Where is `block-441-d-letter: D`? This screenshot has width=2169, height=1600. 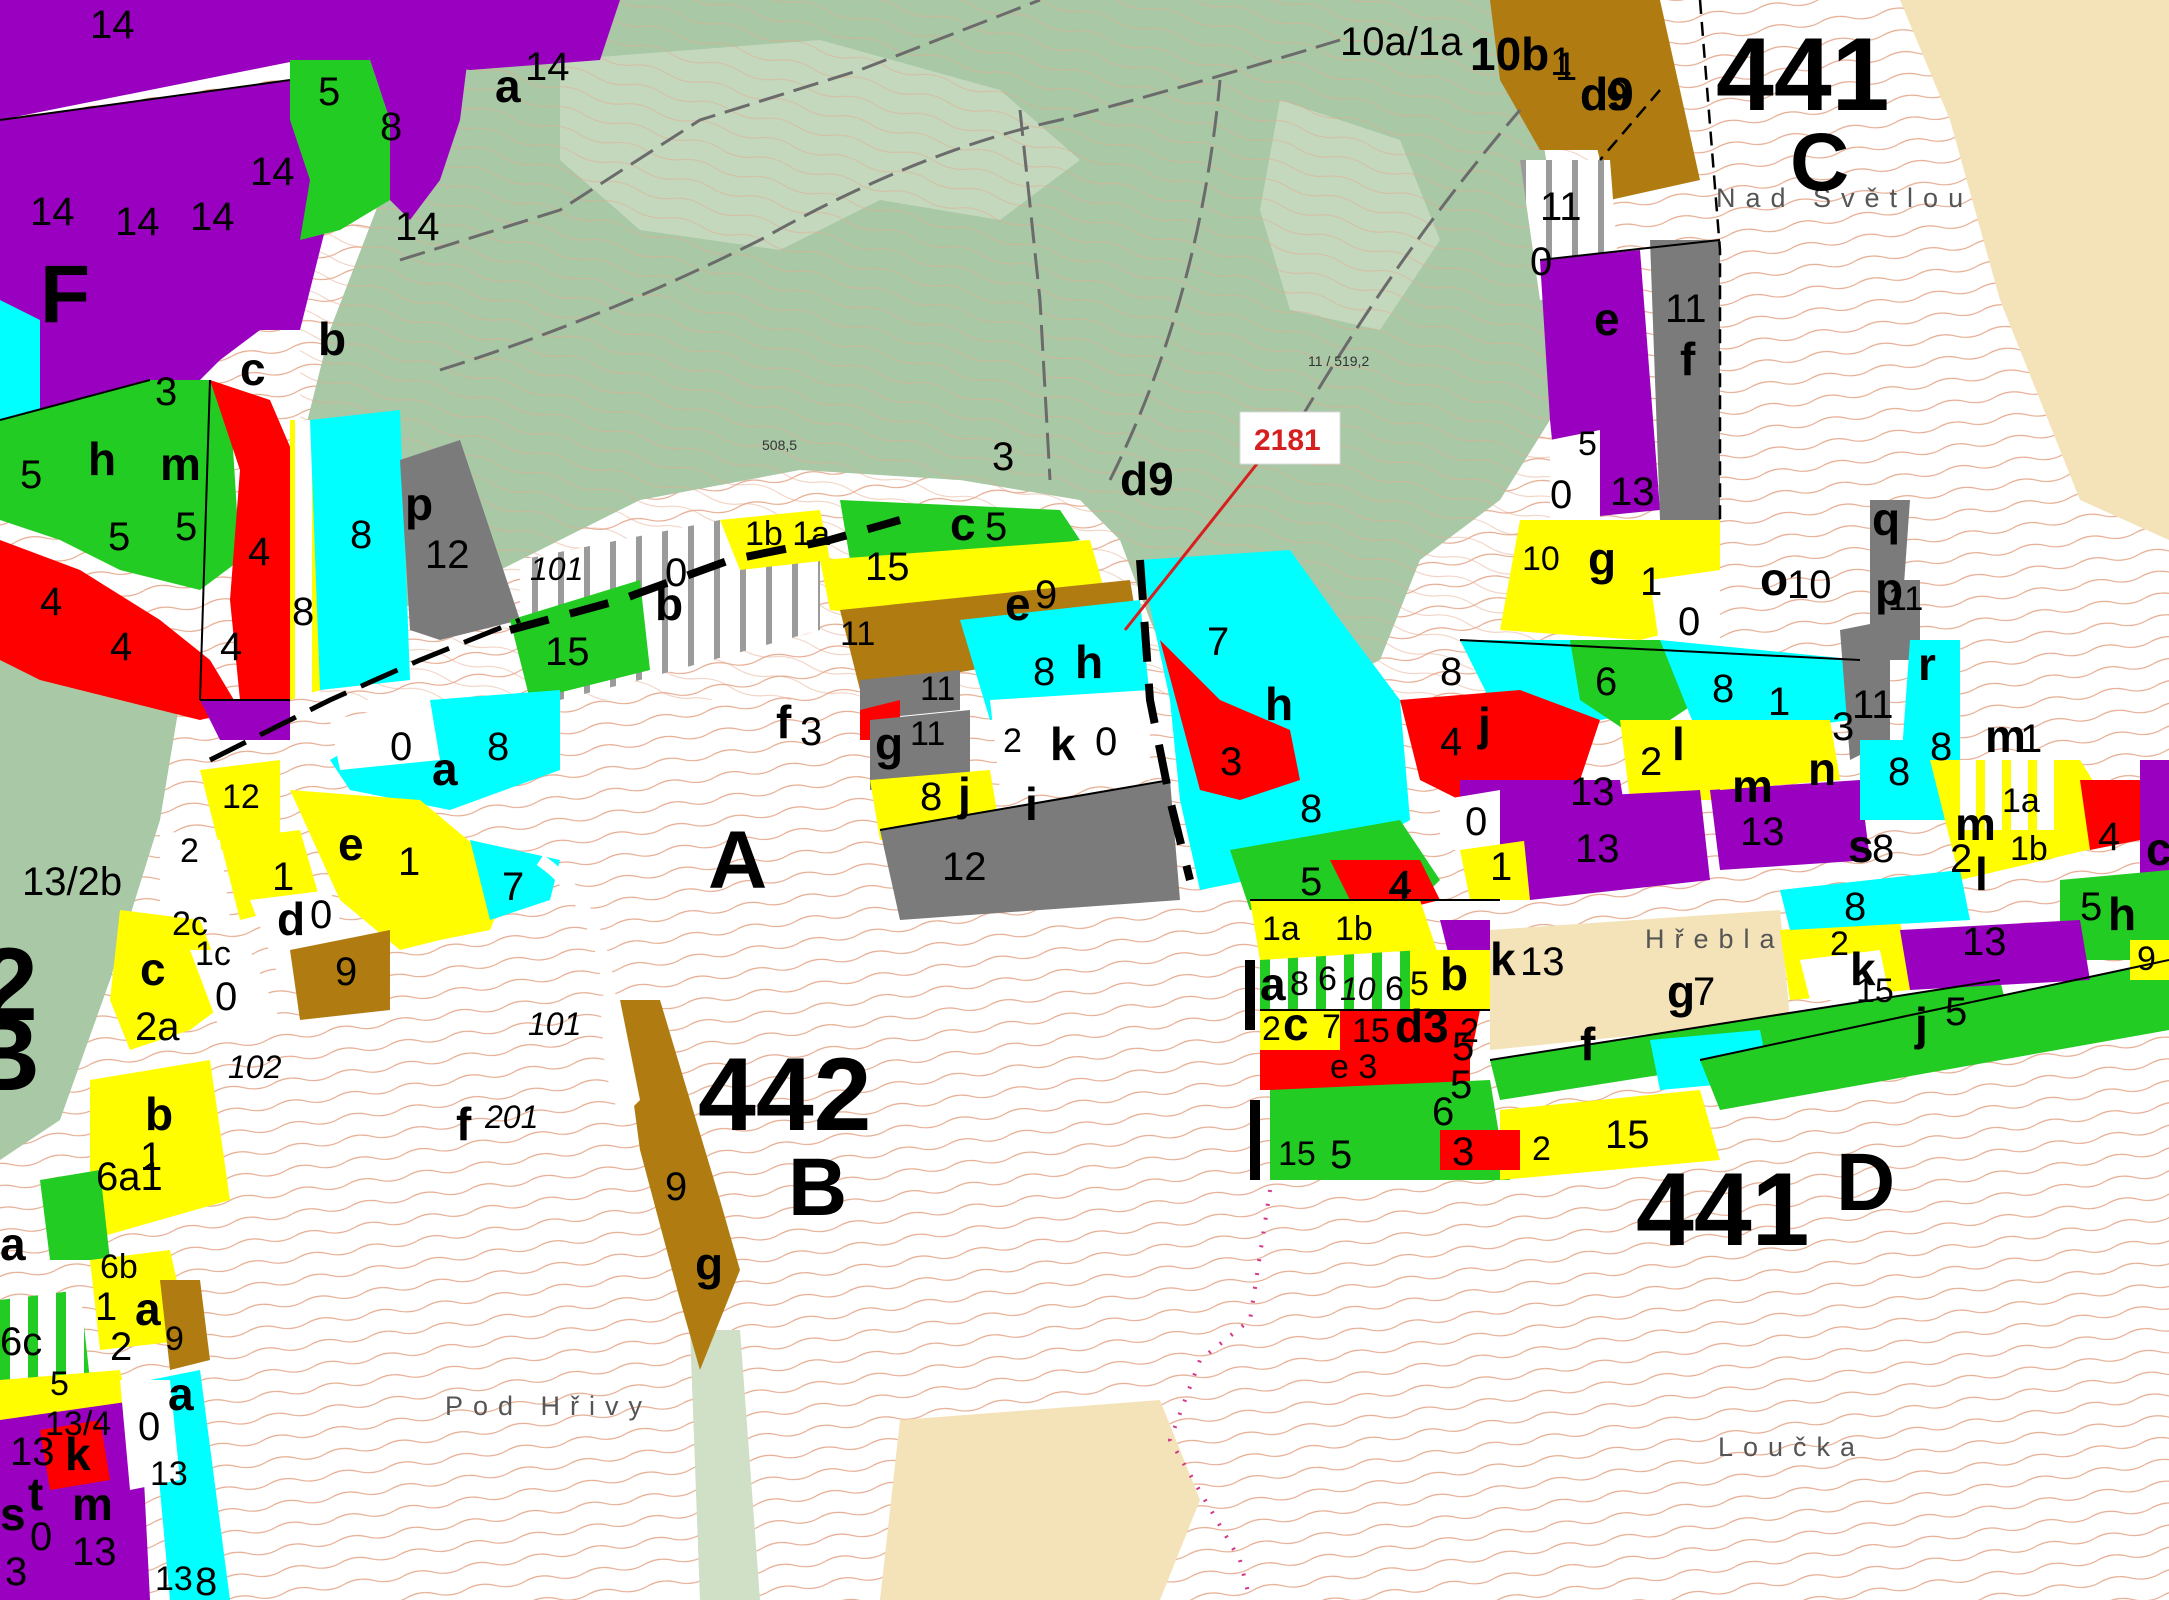 block-441-d-letter: D is located at coordinates (1865, 1182).